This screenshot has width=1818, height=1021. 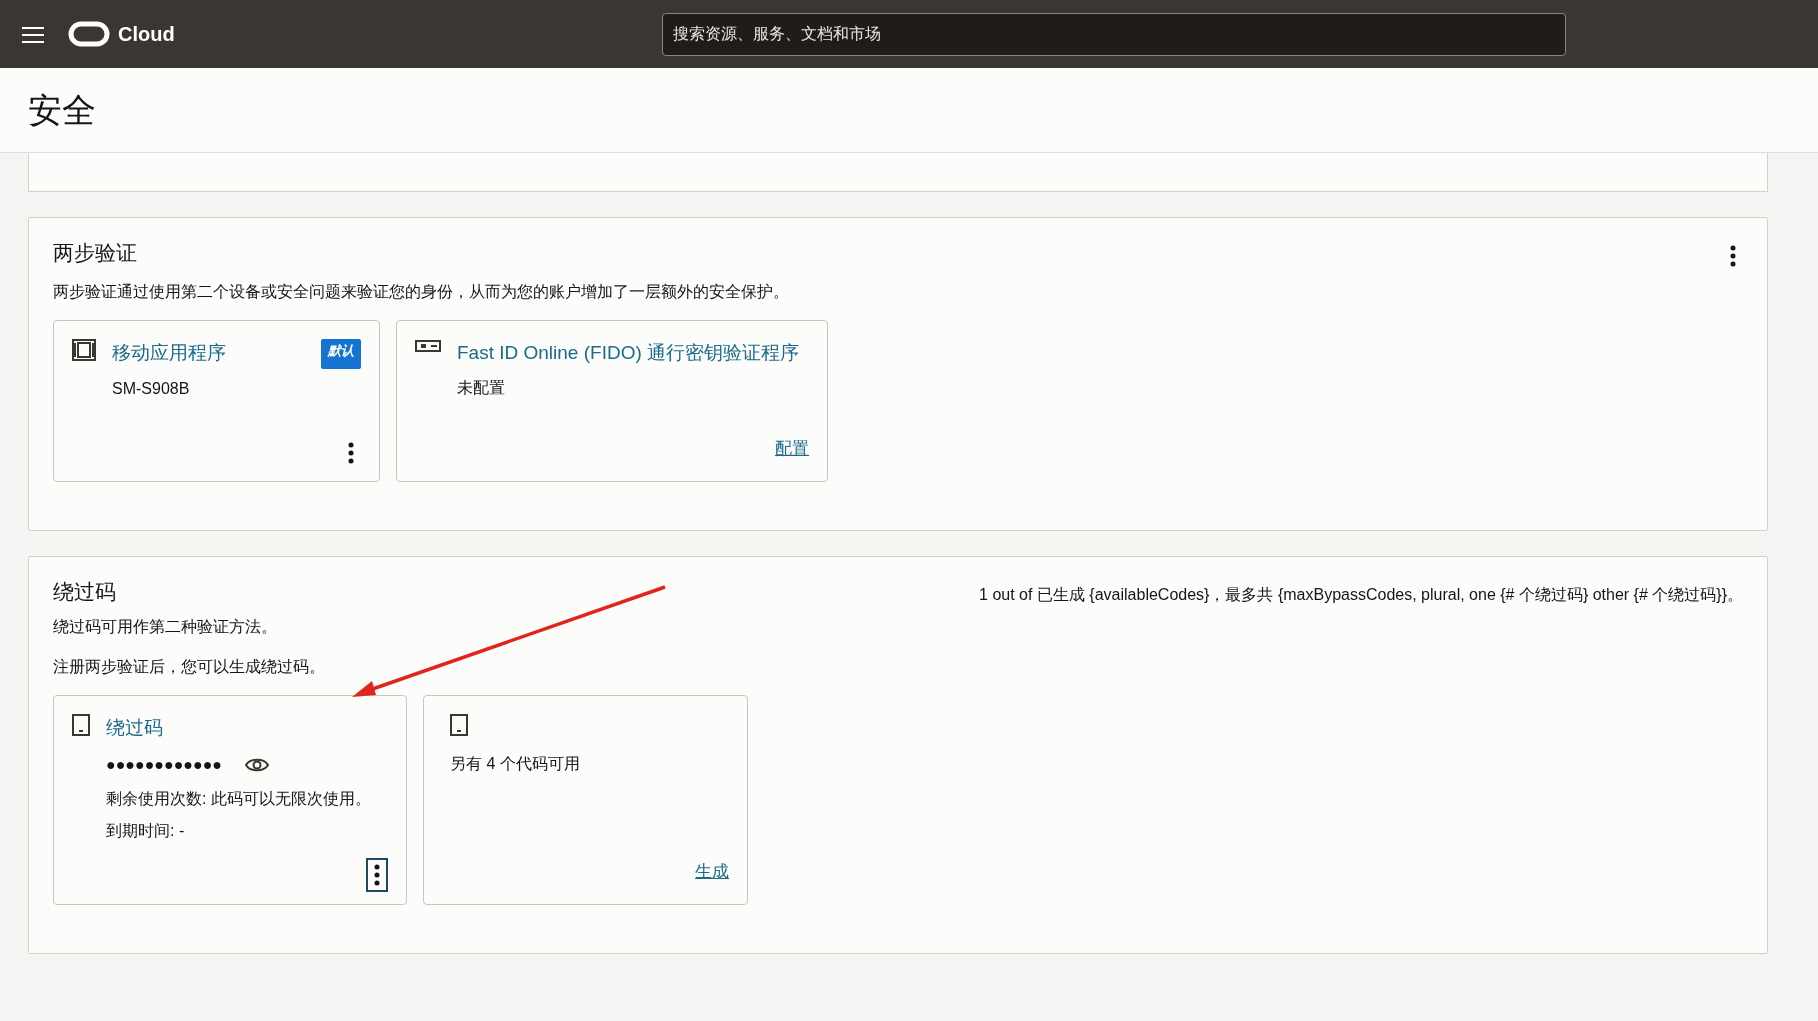 What do you see at coordinates (89, 34) in the screenshot?
I see `logo-icon` at bounding box center [89, 34].